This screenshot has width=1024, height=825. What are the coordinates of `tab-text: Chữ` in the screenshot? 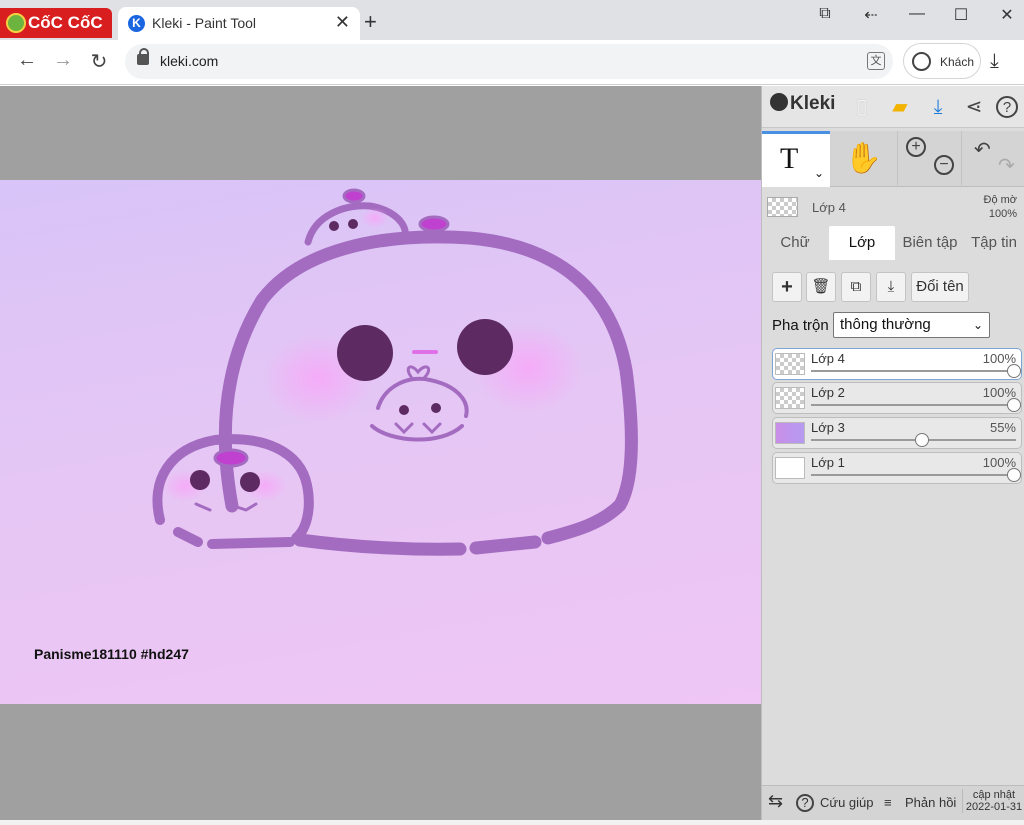 It's located at (795, 243).